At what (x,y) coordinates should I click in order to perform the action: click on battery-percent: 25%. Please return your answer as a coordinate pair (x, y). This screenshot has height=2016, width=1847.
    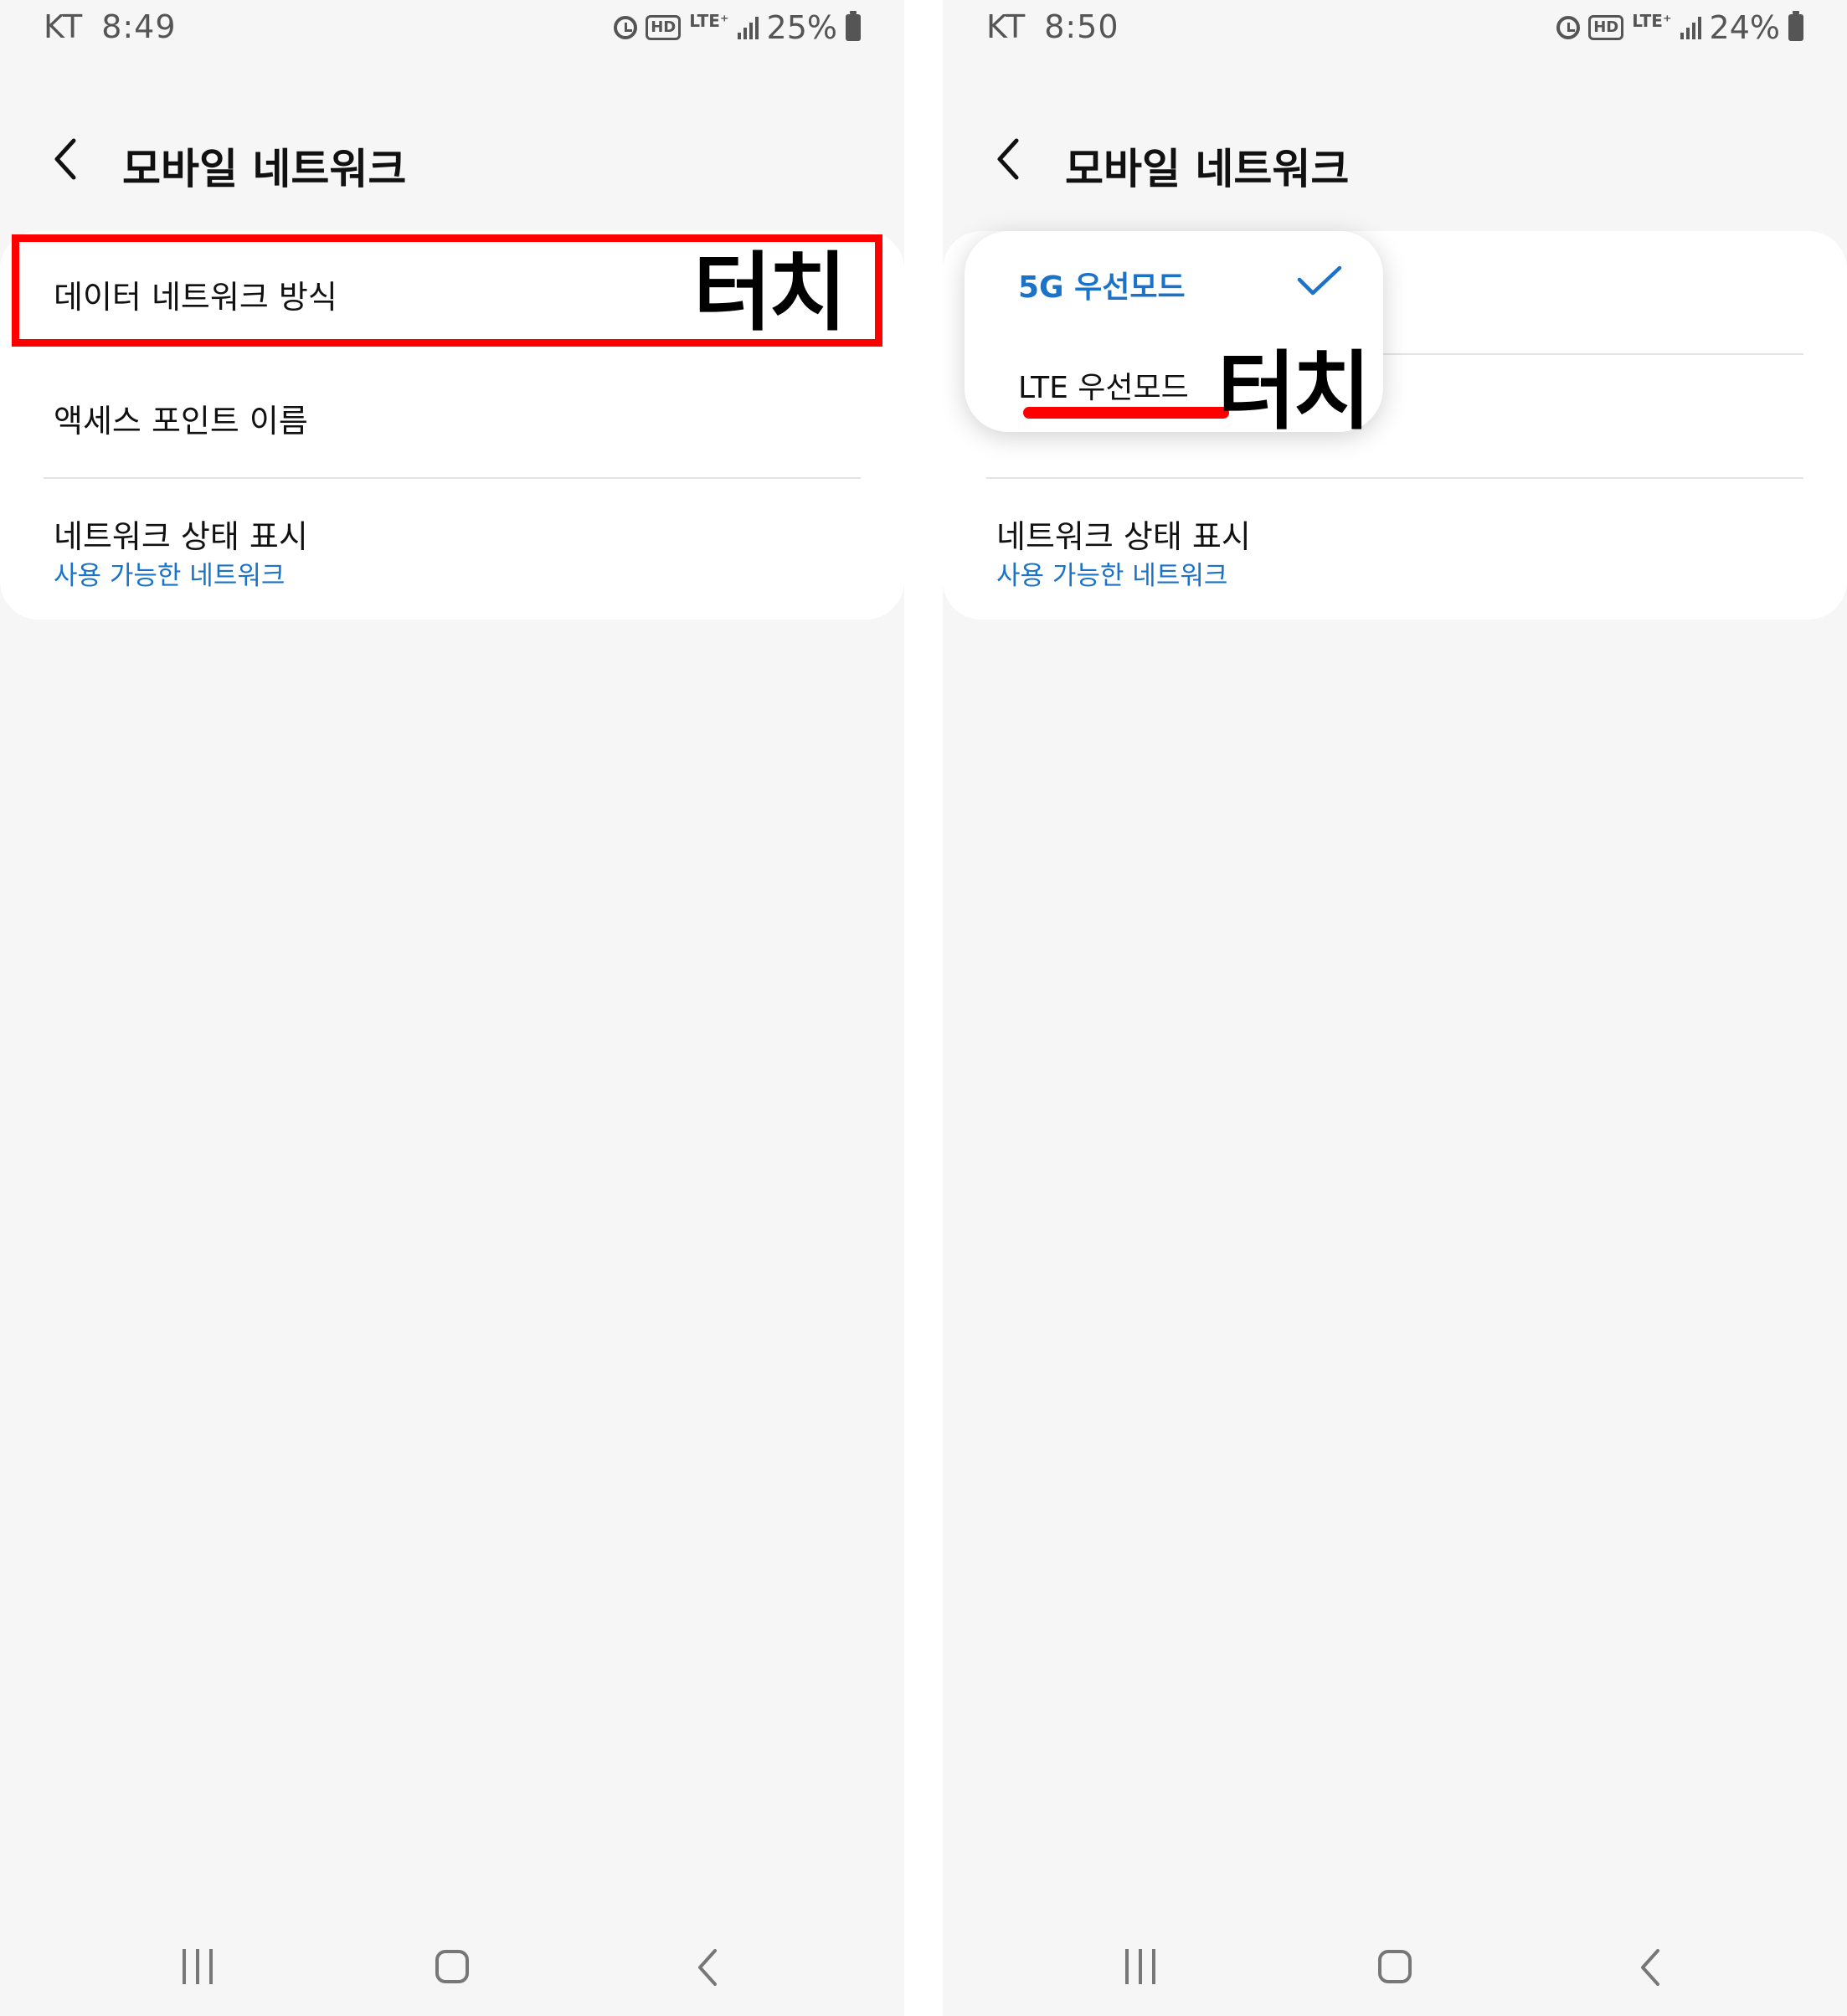
    Looking at the image, I should click on (802, 27).